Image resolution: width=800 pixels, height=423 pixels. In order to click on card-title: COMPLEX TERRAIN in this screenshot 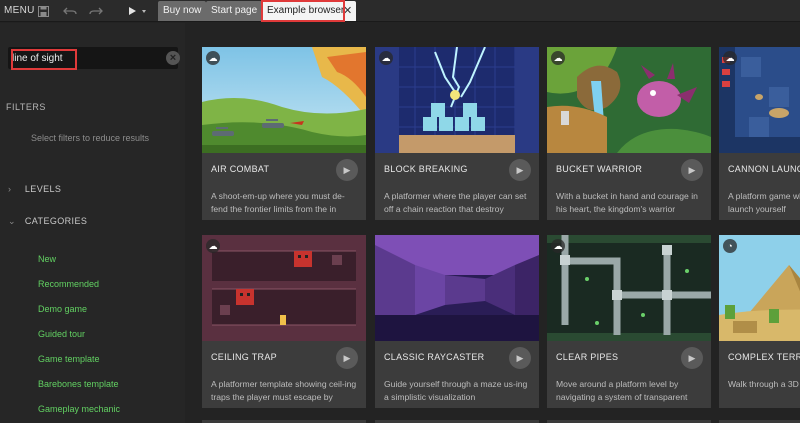, I will do `click(764, 357)`.